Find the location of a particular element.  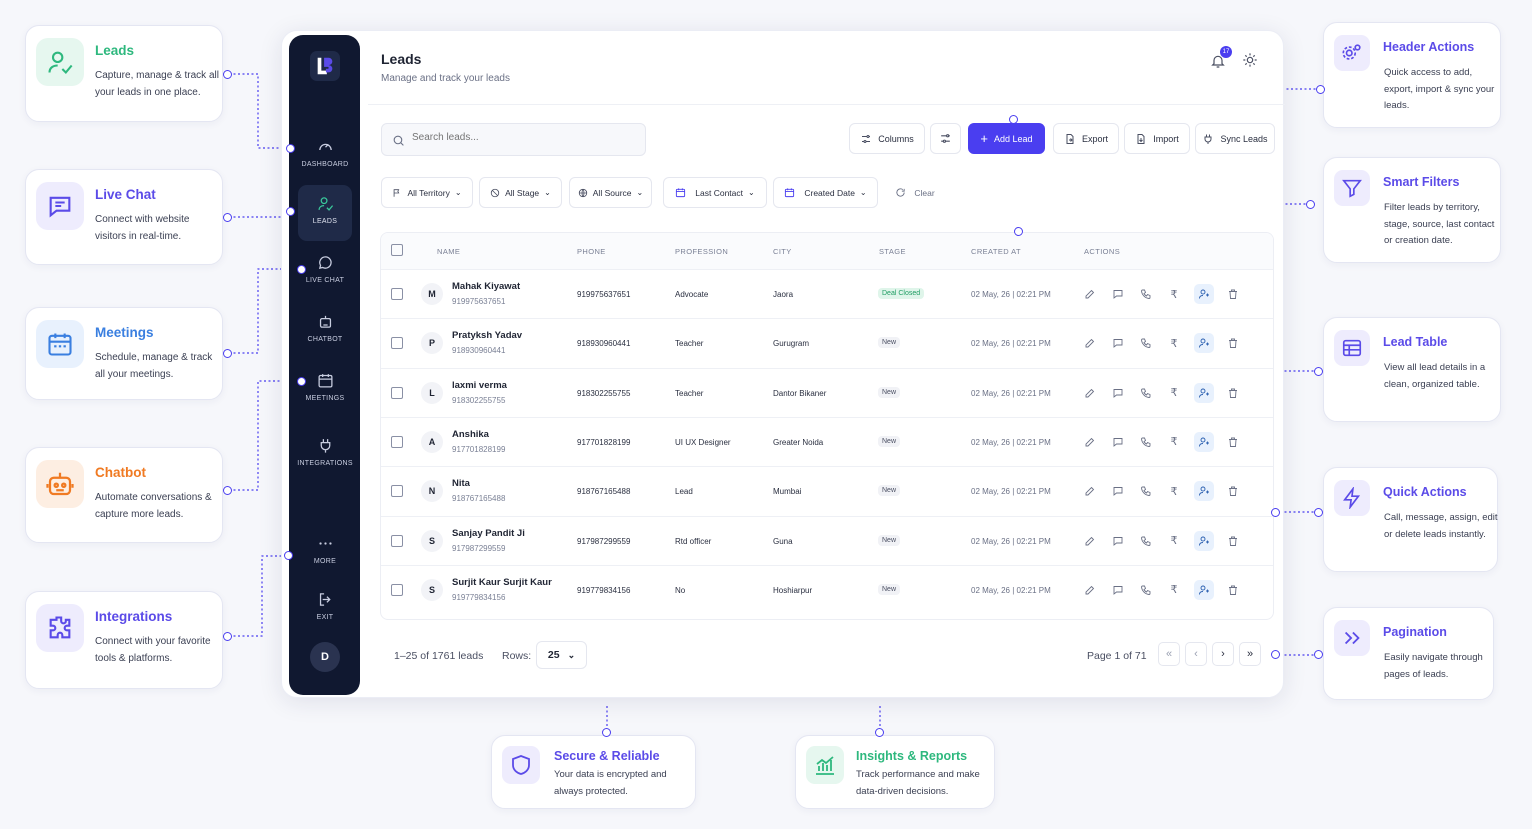

lead-name: Sanjay Pandit Ji is located at coordinates (488, 533).